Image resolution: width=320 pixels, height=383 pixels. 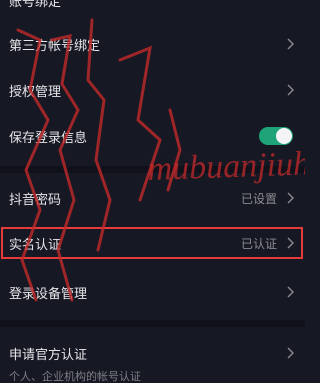 What do you see at coordinates (35, 200) in the screenshot?
I see `row-label: 抖音密码` at bounding box center [35, 200].